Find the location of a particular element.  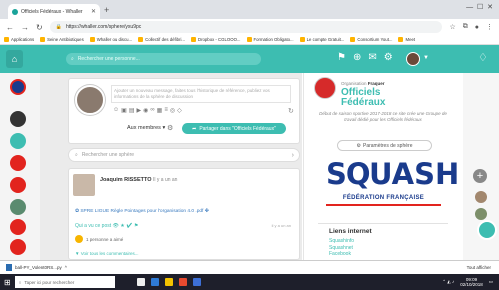

audience-select: Aux membres ▾ is located at coordinates (146, 128).